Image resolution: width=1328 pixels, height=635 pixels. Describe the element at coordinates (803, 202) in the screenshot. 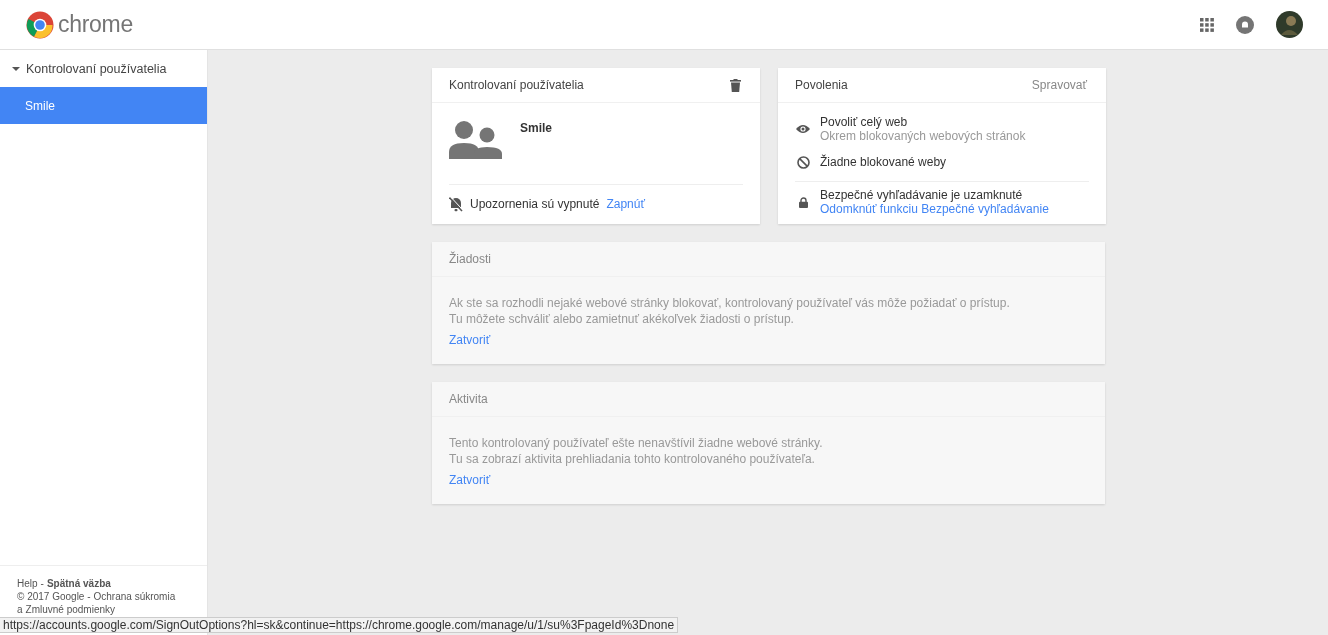

I see `lock-icon` at that location.